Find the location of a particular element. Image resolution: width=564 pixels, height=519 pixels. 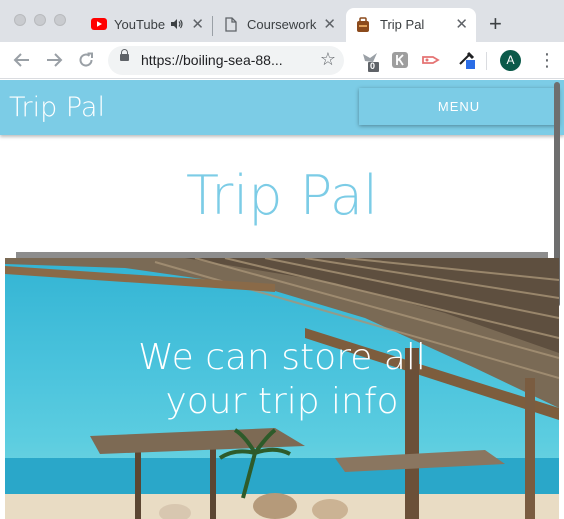

close-window-button is located at coordinates (20, 20).